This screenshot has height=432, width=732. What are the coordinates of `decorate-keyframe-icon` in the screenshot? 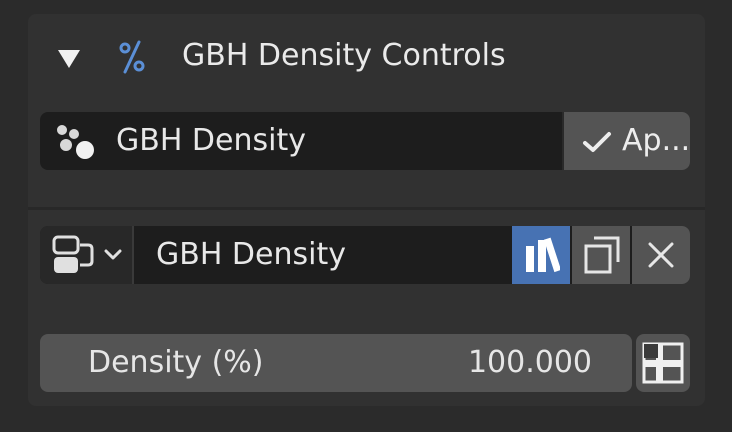 It's located at (663, 363).